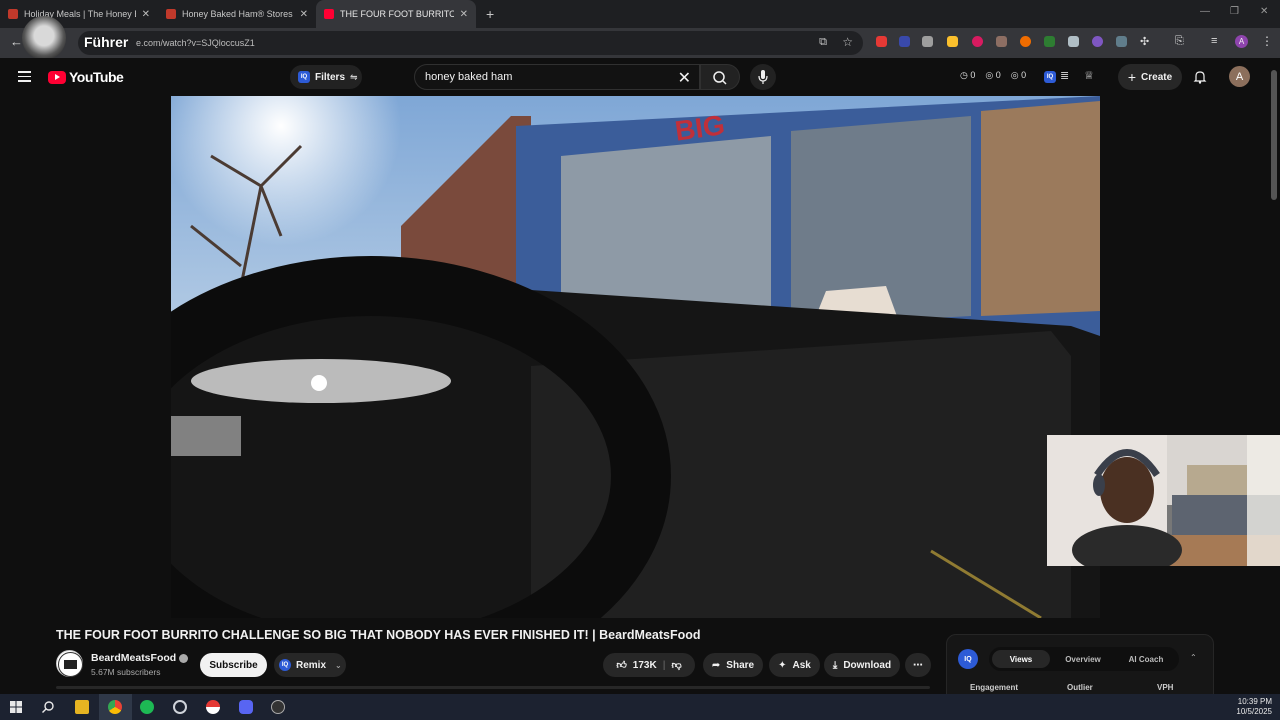 The image size is (1280, 720). Describe the element at coordinates (993, 75) in the screenshot. I see `views-stat: ◎ 0` at that location.